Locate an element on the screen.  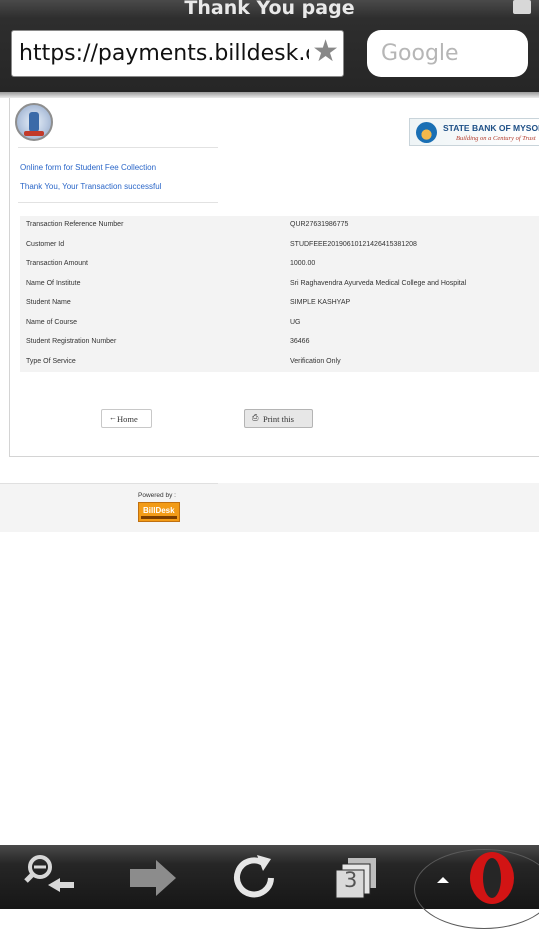
reload-button is located at coordinates (255, 877).